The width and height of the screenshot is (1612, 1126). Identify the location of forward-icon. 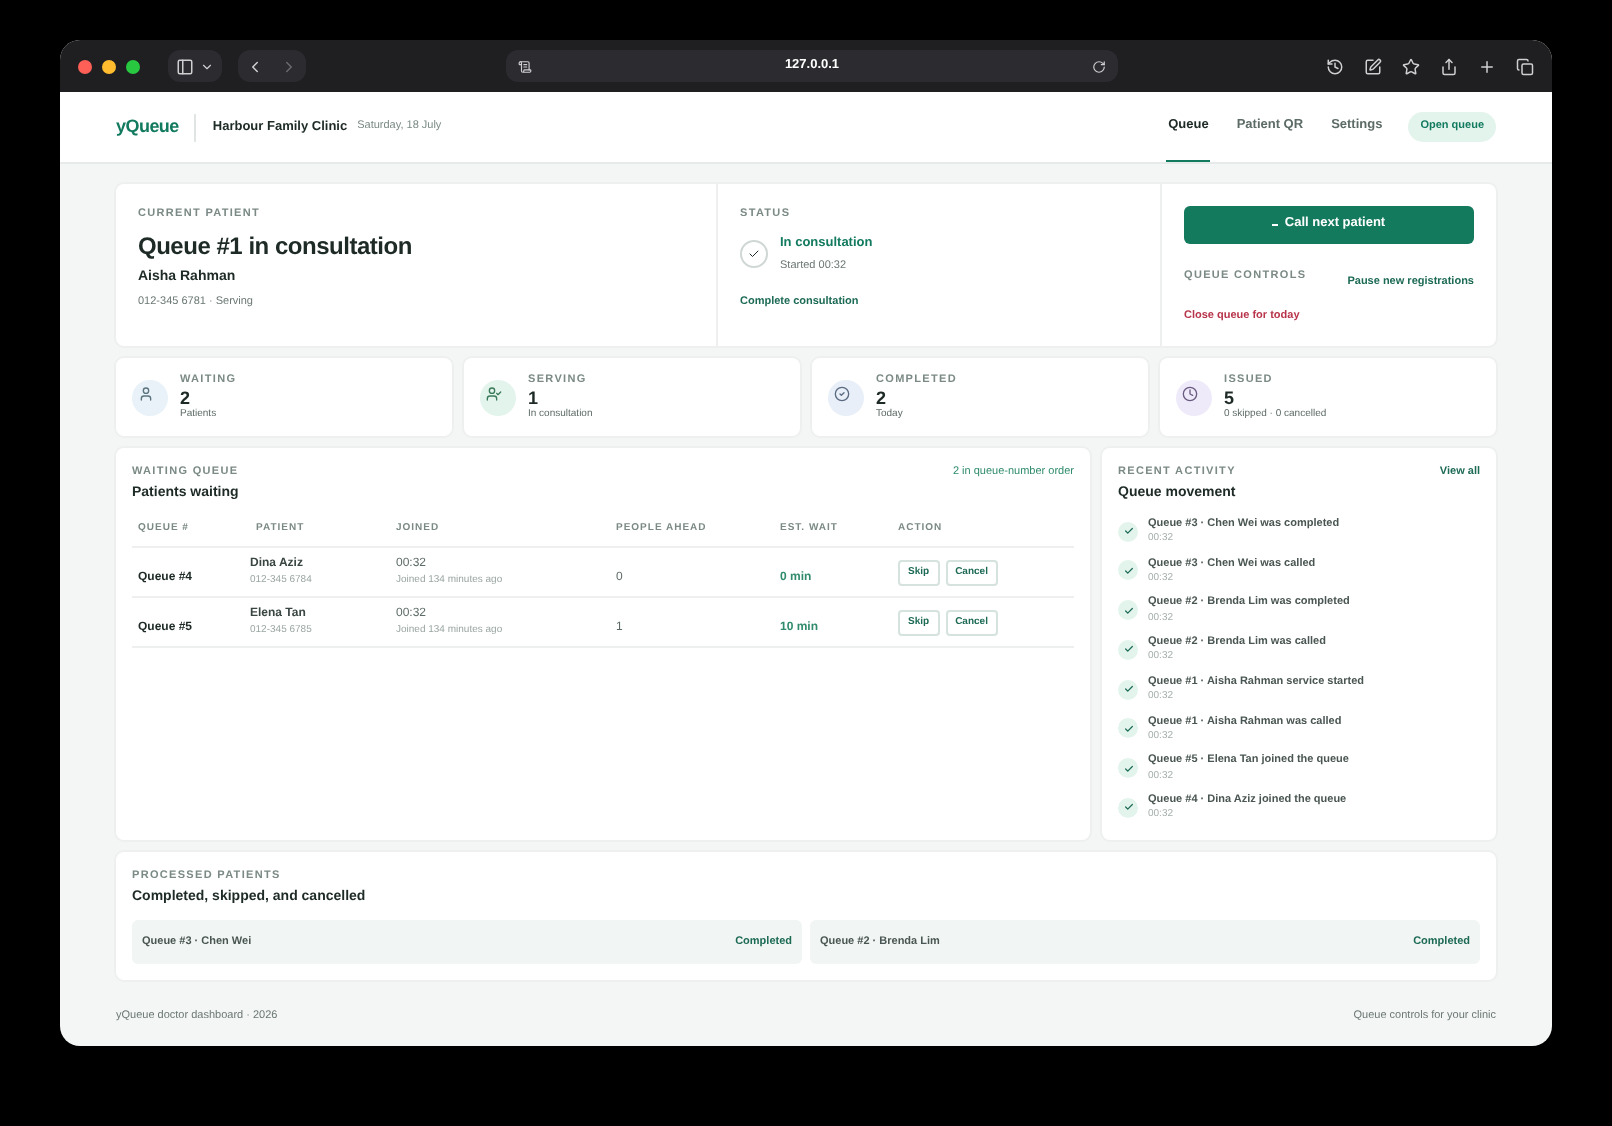
(289, 66).